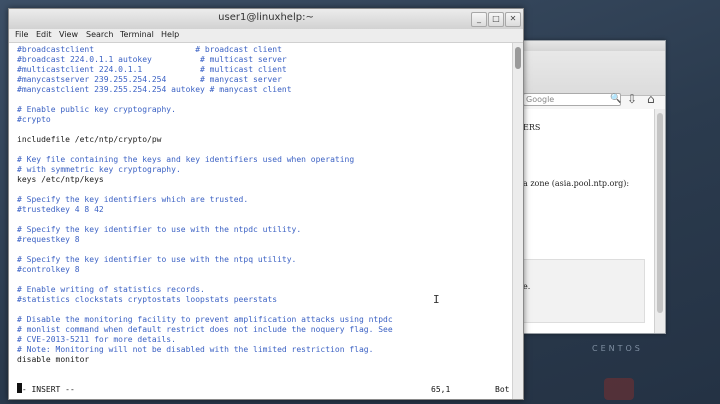 Image resolution: width=720 pixels, height=404 pixels. I want to click on terminal-titlebar: user1@linuxhelp:~ _ □ ✕, so click(266, 19).